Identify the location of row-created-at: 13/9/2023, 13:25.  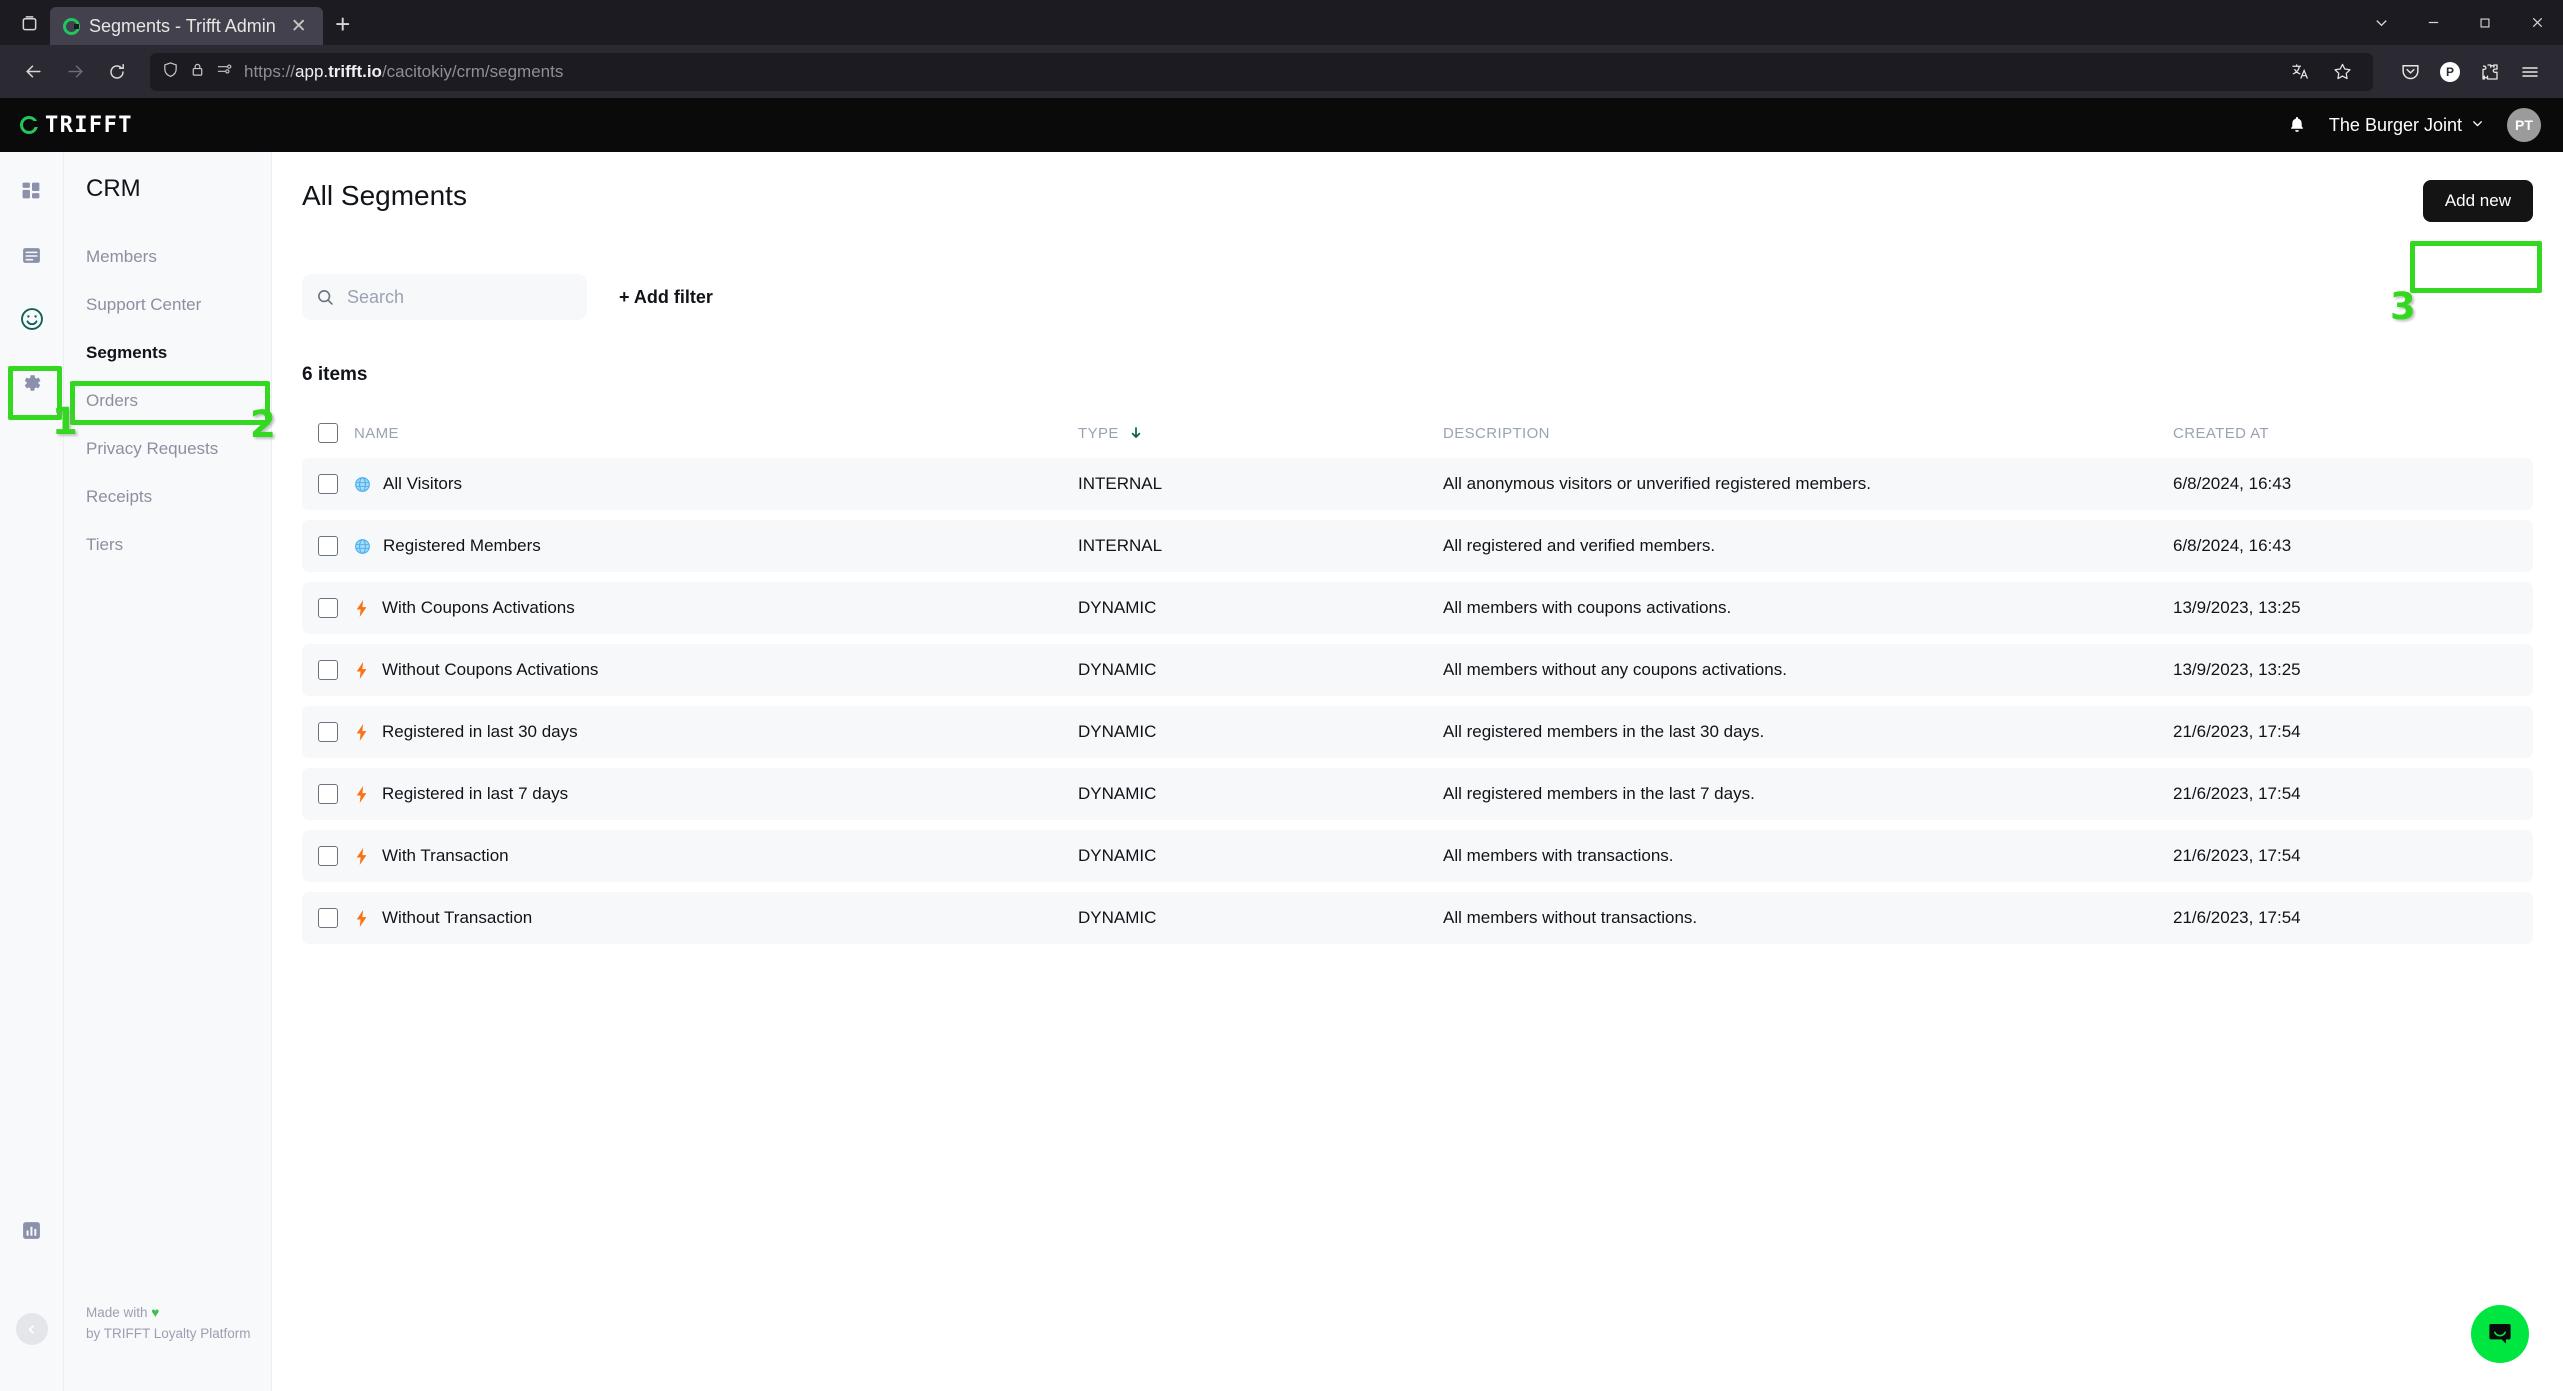
(2237, 669).